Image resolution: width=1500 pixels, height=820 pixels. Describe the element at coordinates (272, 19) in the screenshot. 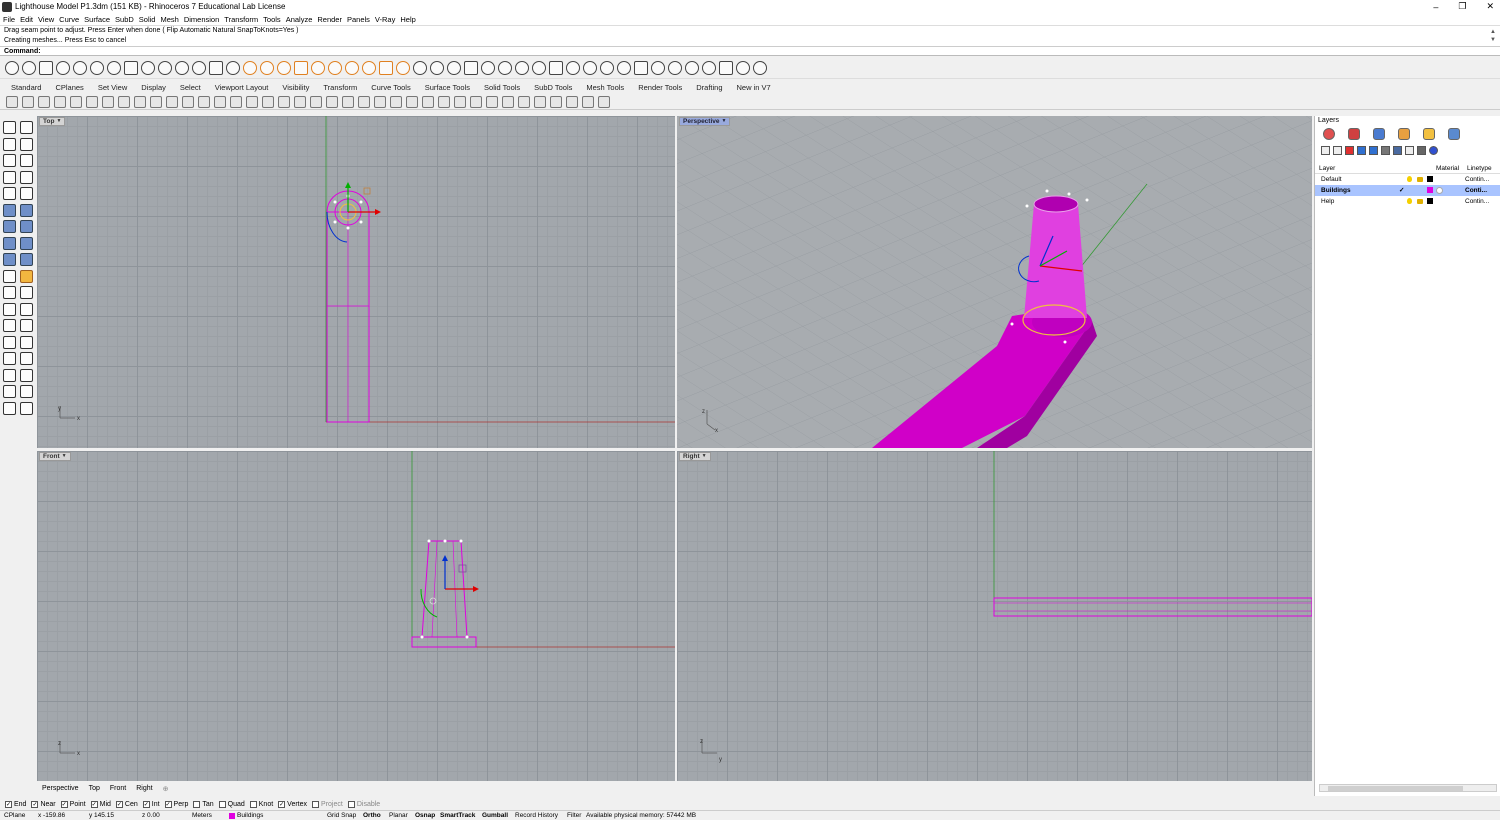

I see `menu-item-tools: Tools` at that location.